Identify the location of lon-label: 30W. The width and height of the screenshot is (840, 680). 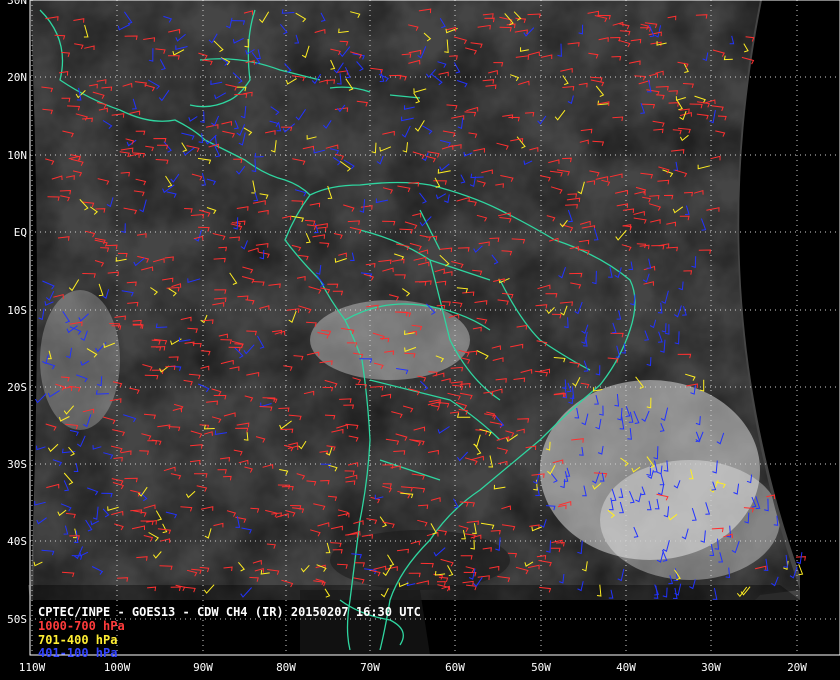
(711, 667).